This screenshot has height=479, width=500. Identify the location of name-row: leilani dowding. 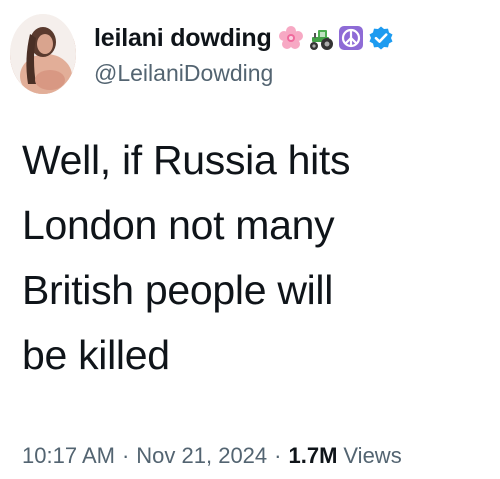
(294, 38).